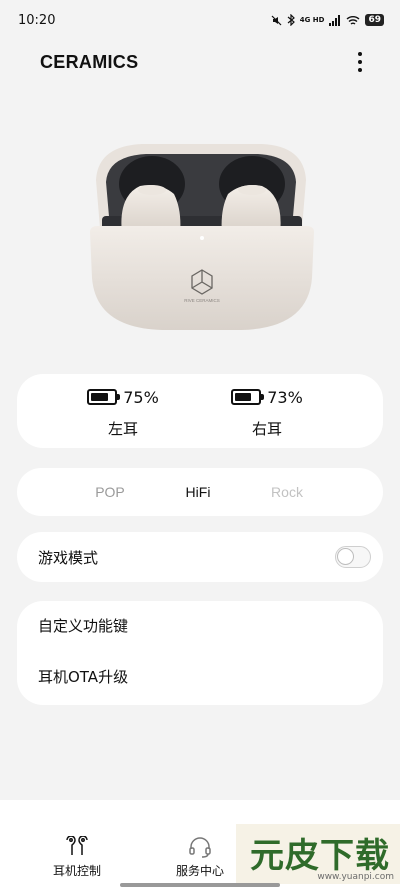  I want to click on nav-earbud-control: 耳机控制, so click(77, 857).